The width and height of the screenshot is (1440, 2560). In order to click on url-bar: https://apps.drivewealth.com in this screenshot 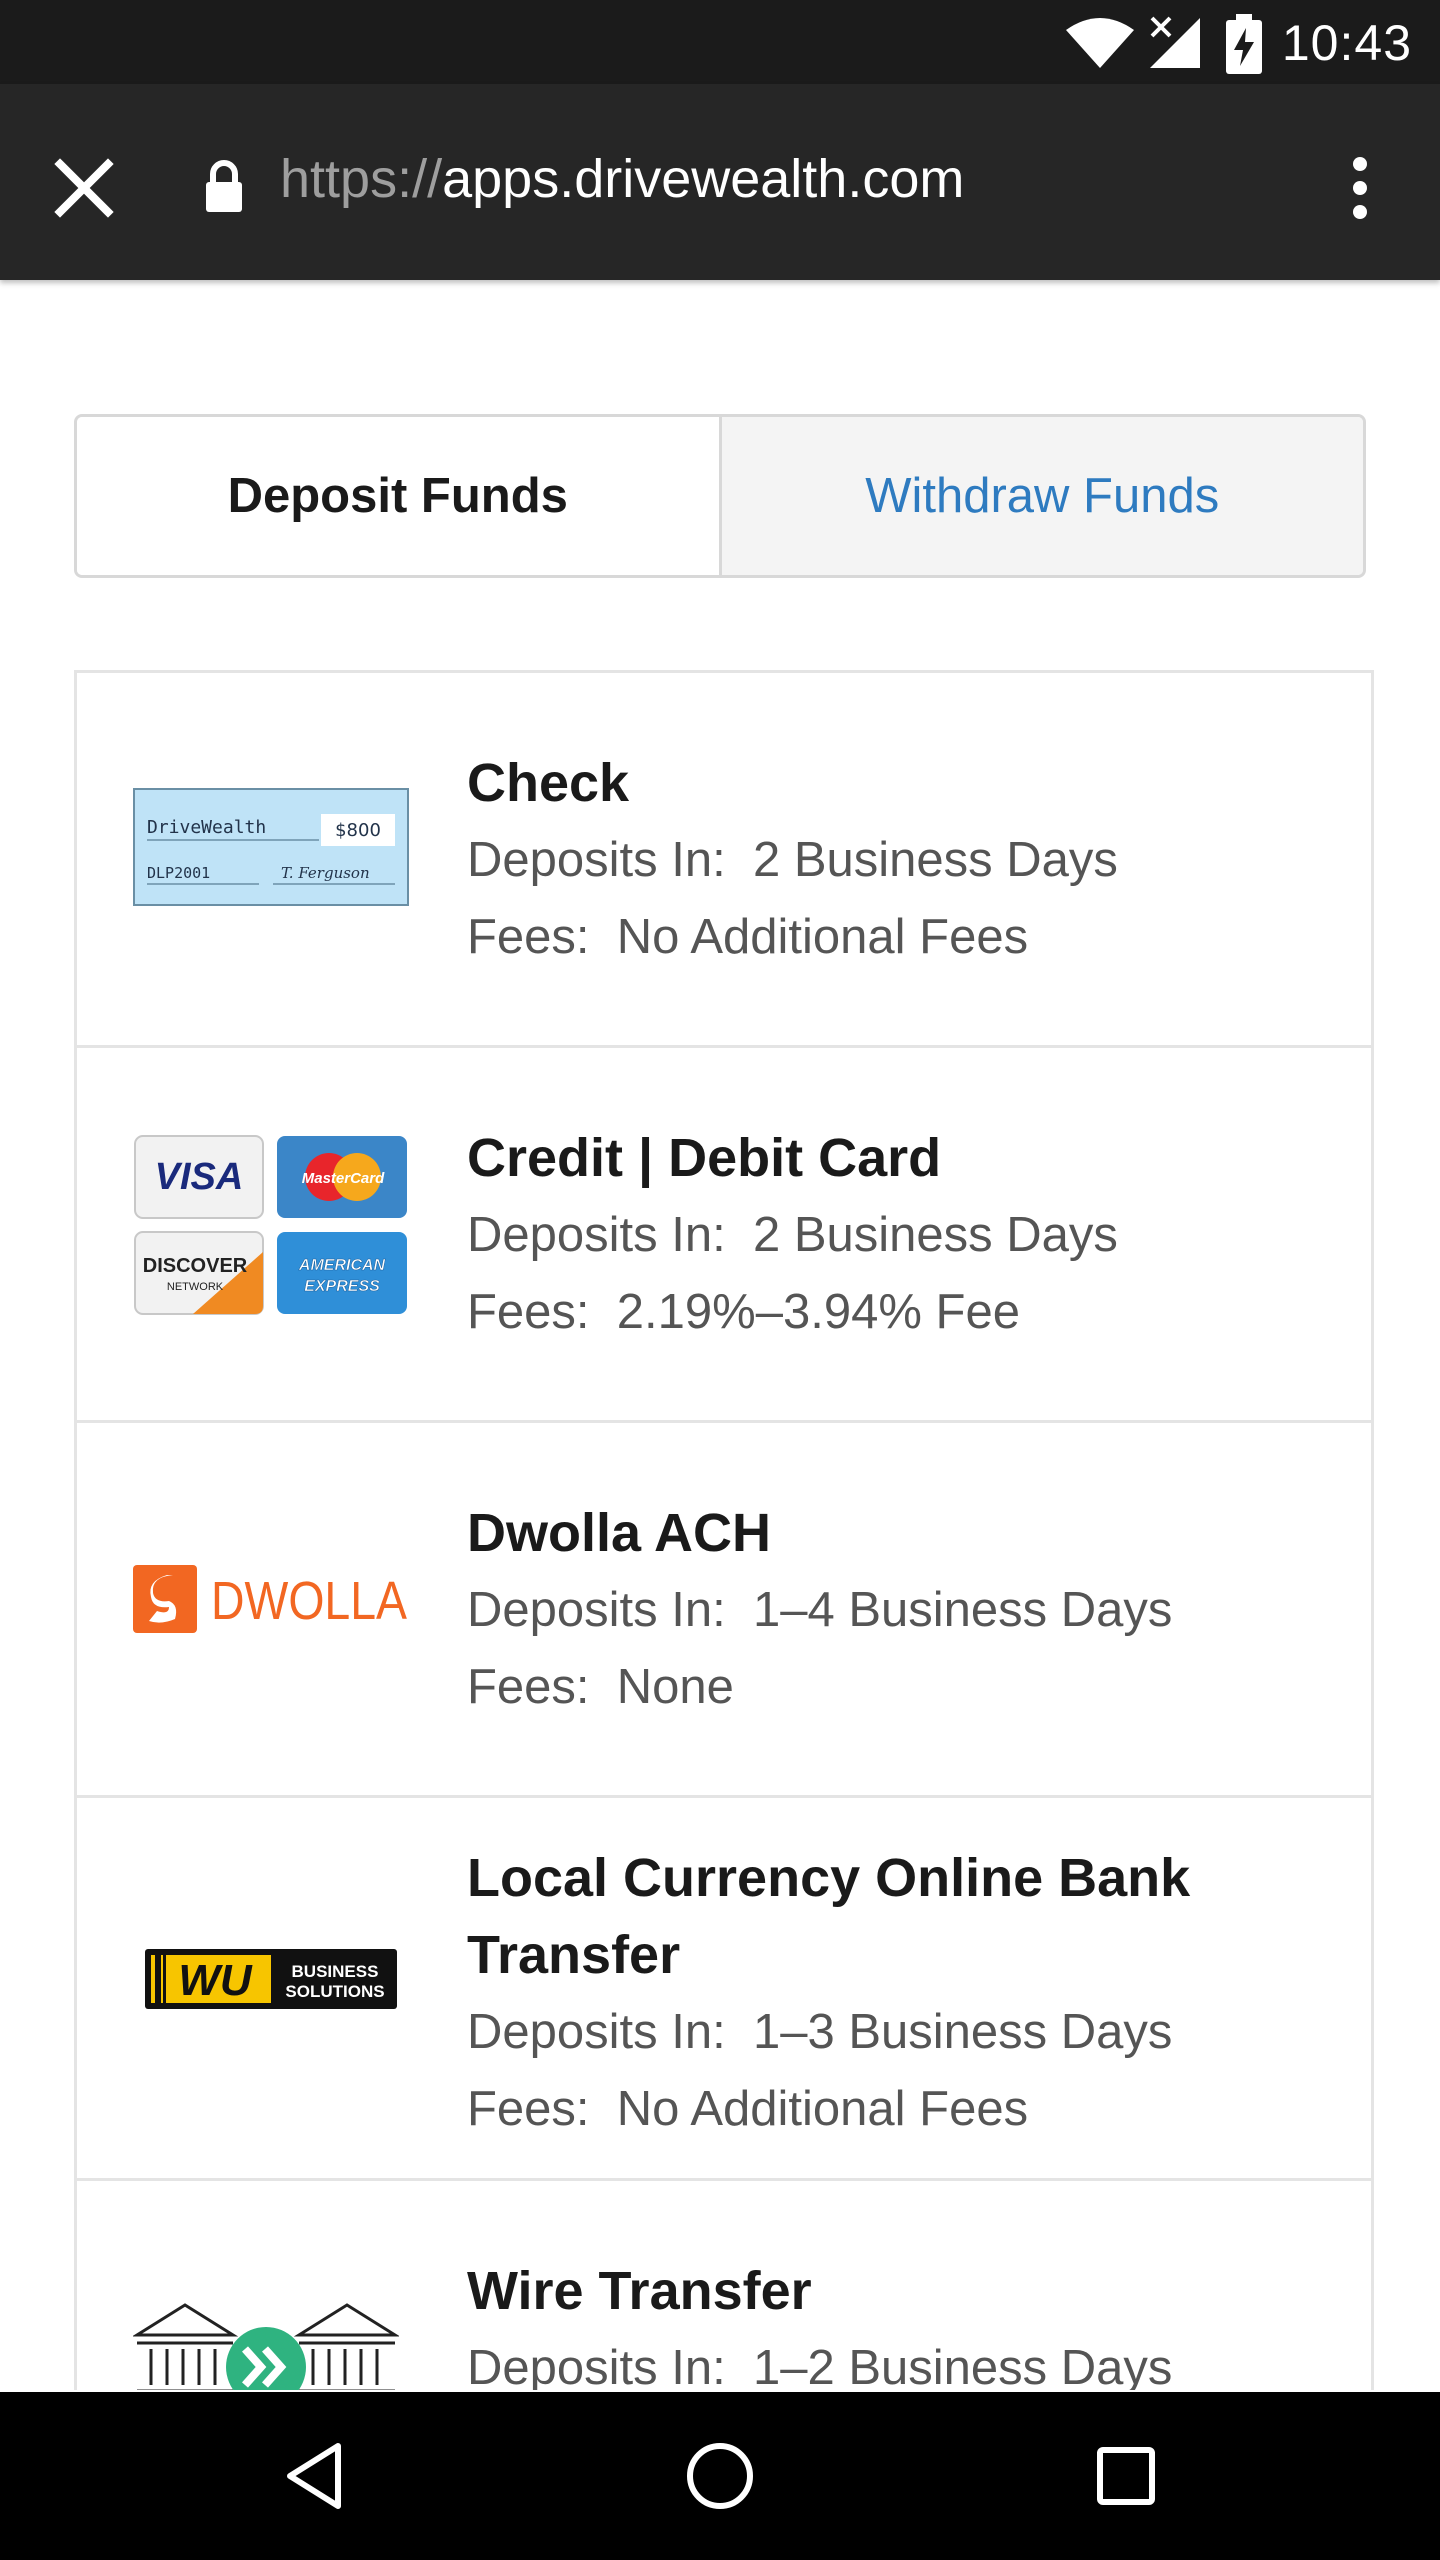, I will do `click(622, 179)`.